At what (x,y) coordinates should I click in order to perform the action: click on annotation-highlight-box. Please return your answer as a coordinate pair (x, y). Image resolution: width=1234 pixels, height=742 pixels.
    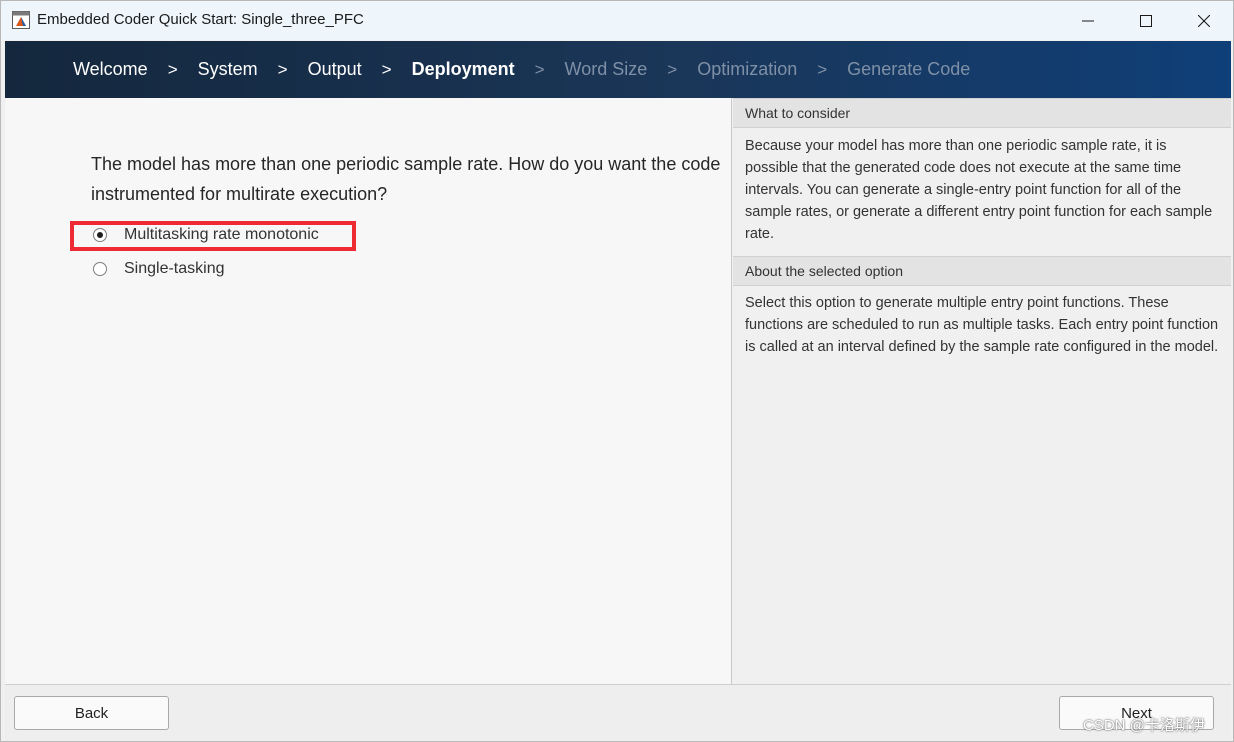
    Looking at the image, I should click on (213, 236).